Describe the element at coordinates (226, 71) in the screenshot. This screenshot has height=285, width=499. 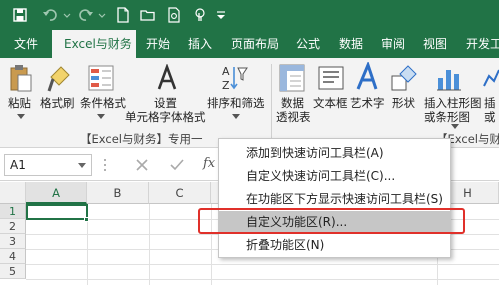
I see `svg-text: A` at that location.